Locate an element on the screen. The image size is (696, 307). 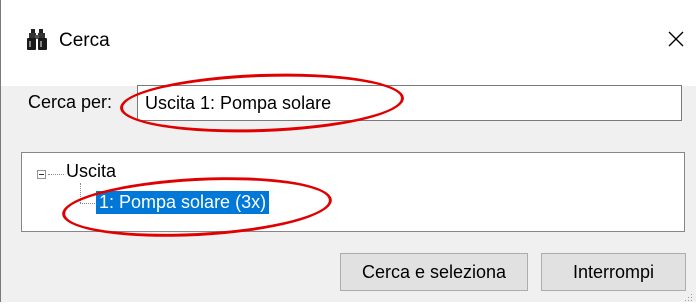
close-button is located at coordinates (676, 41).